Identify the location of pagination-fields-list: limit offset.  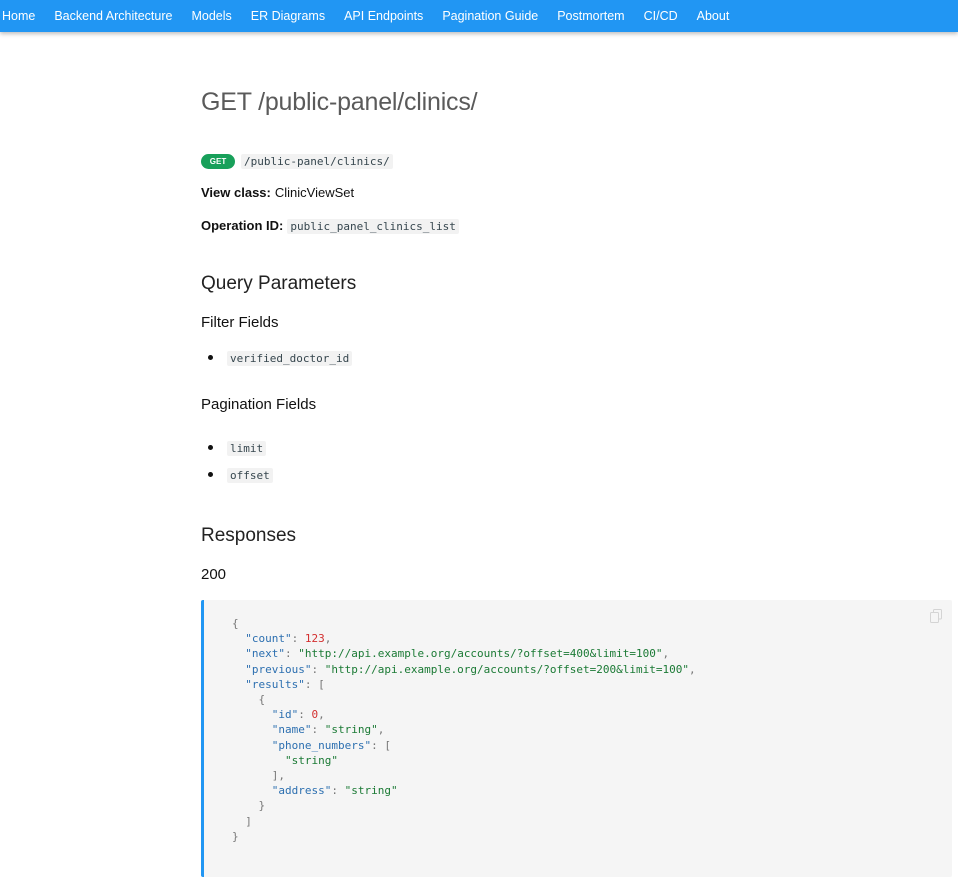
(237, 466).